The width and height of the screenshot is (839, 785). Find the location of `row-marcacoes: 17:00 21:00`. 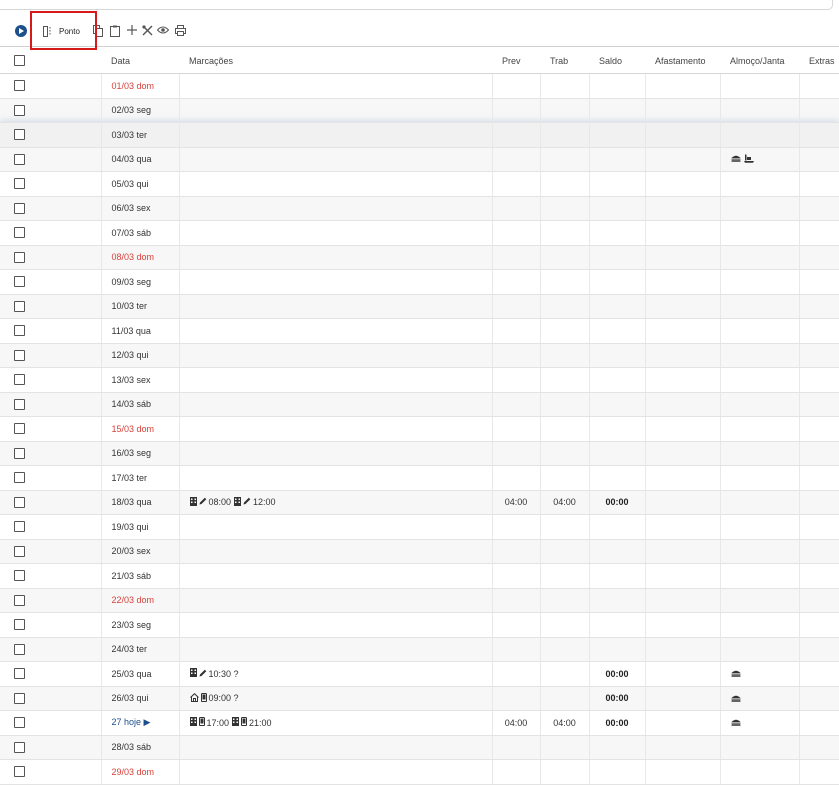

row-marcacoes: 17:00 21:00 is located at coordinates (335, 723).